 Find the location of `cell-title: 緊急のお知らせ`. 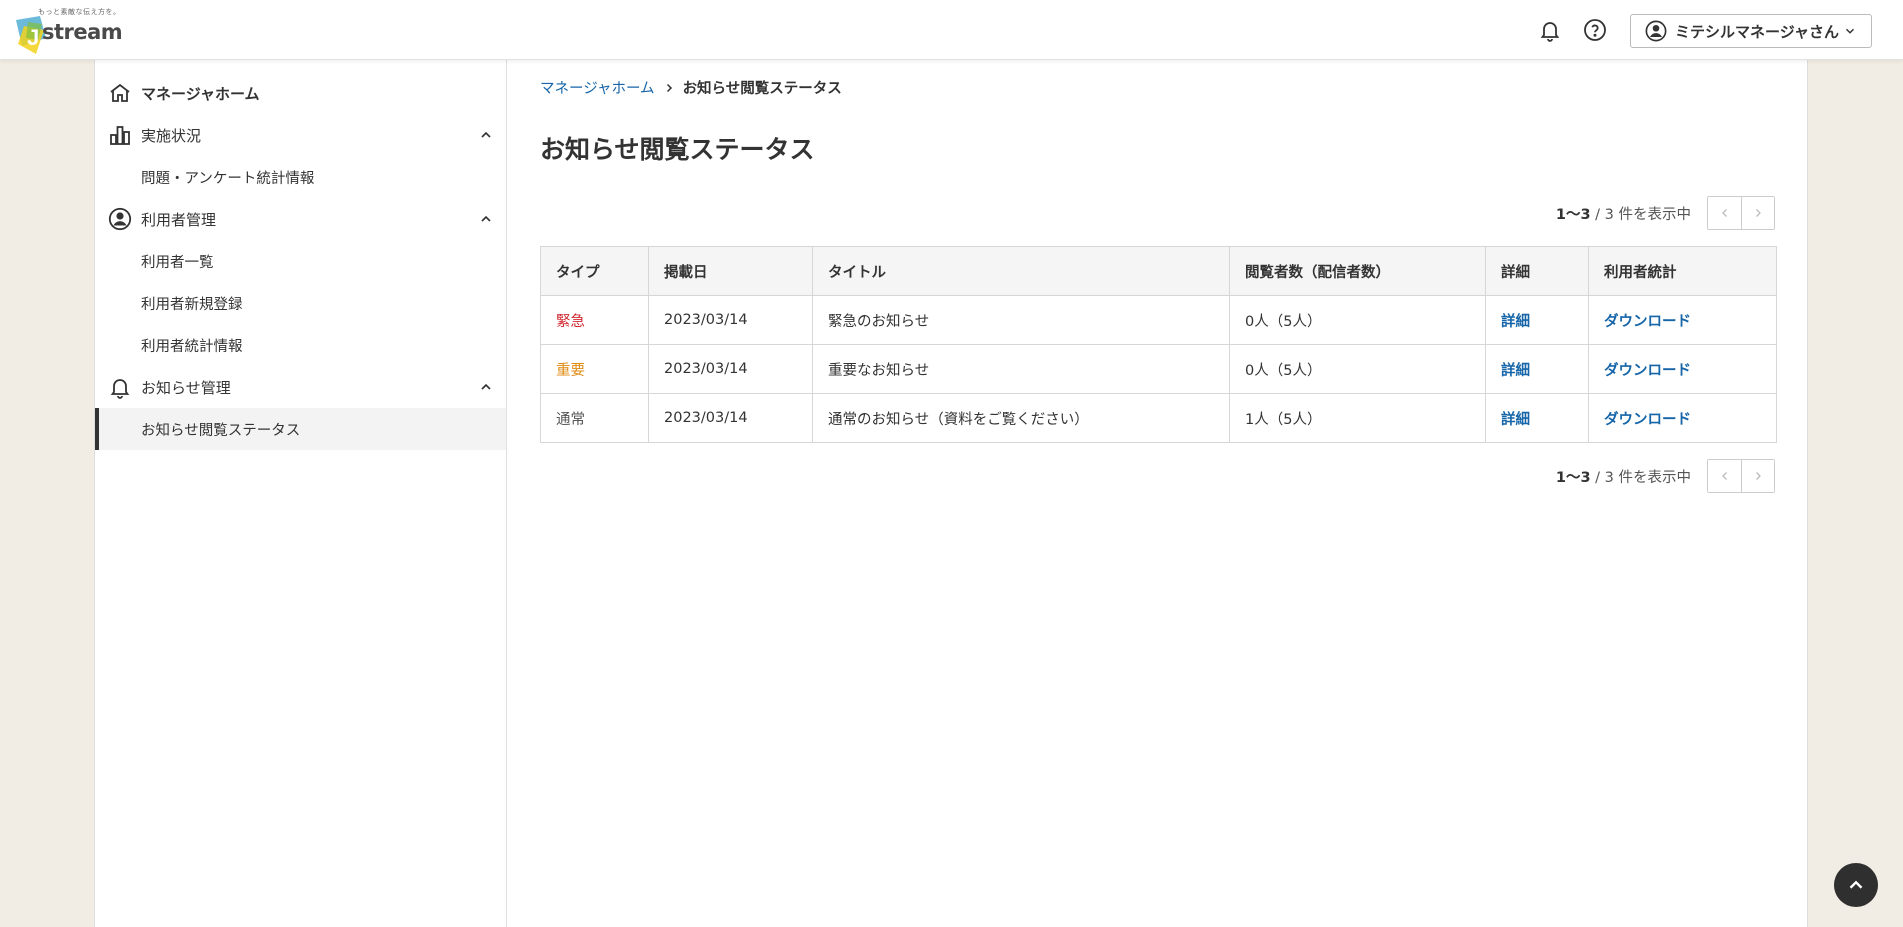

cell-title: 緊急のお知らせ is located at coordinates (1021, 320).